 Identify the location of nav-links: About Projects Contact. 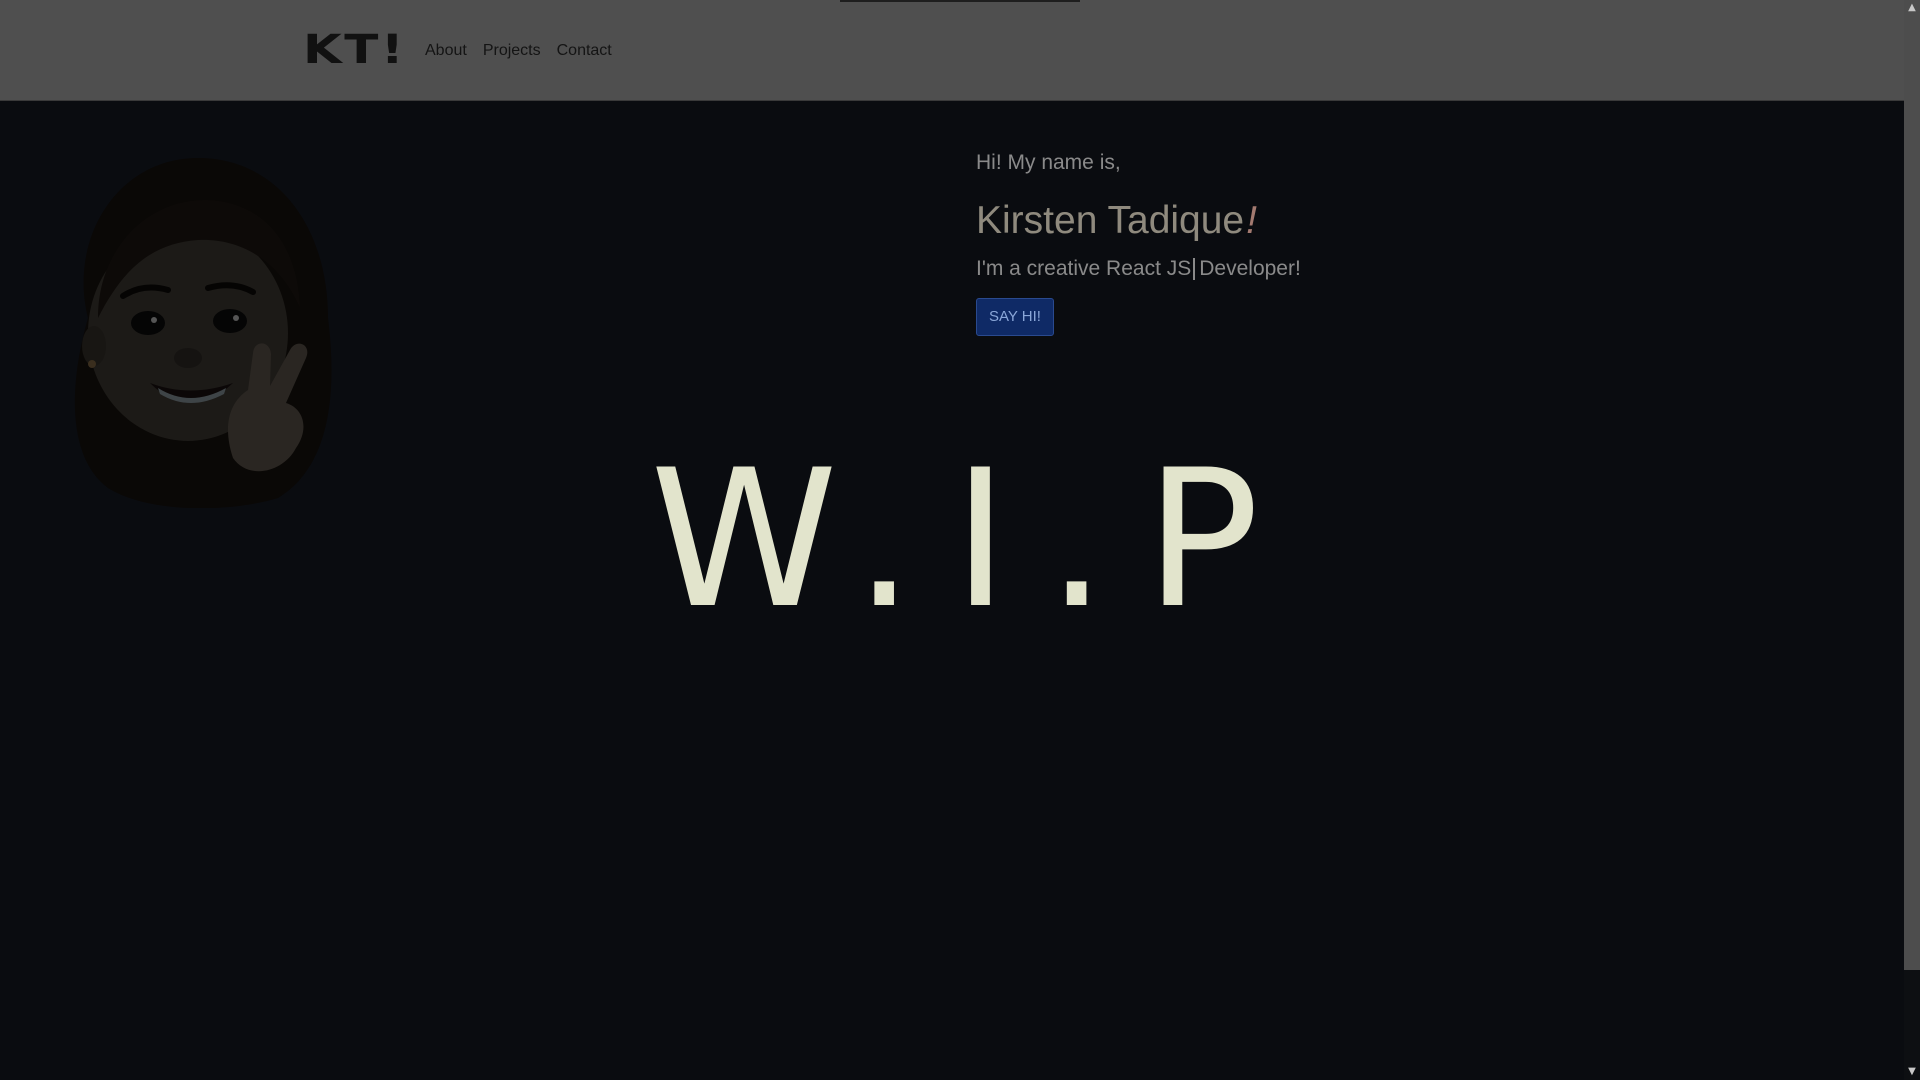
(518, 51).